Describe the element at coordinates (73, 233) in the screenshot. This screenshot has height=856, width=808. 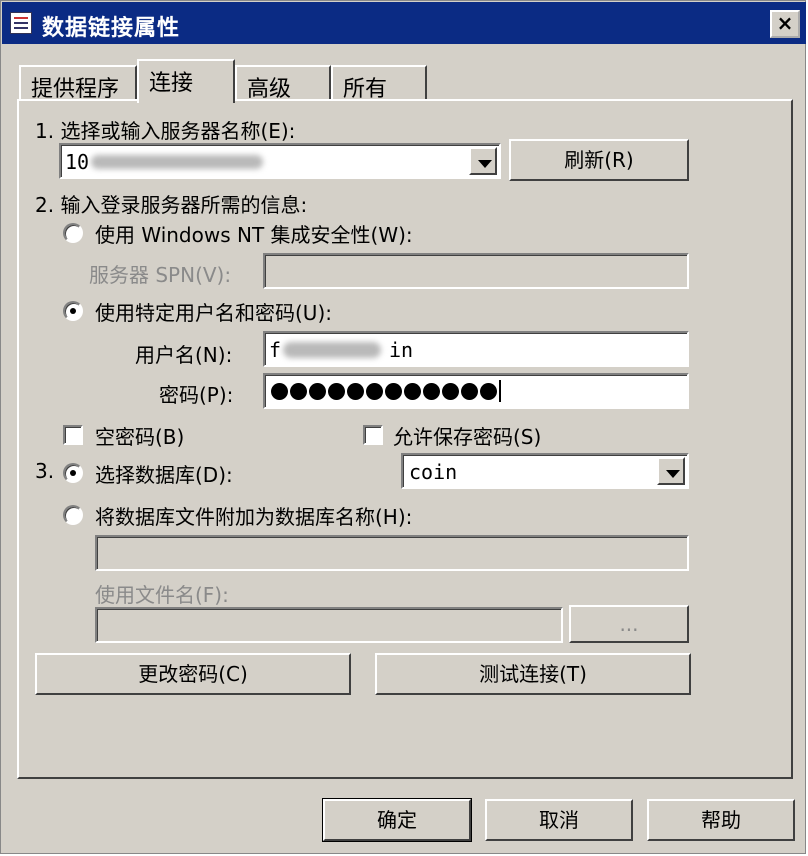
I see `windows-auth-radio` at that location.